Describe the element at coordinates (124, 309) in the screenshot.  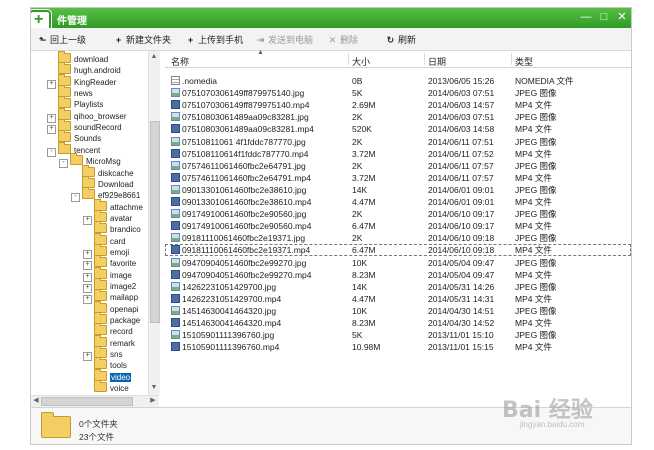
I see `tree-item-label: openapi` at that location.